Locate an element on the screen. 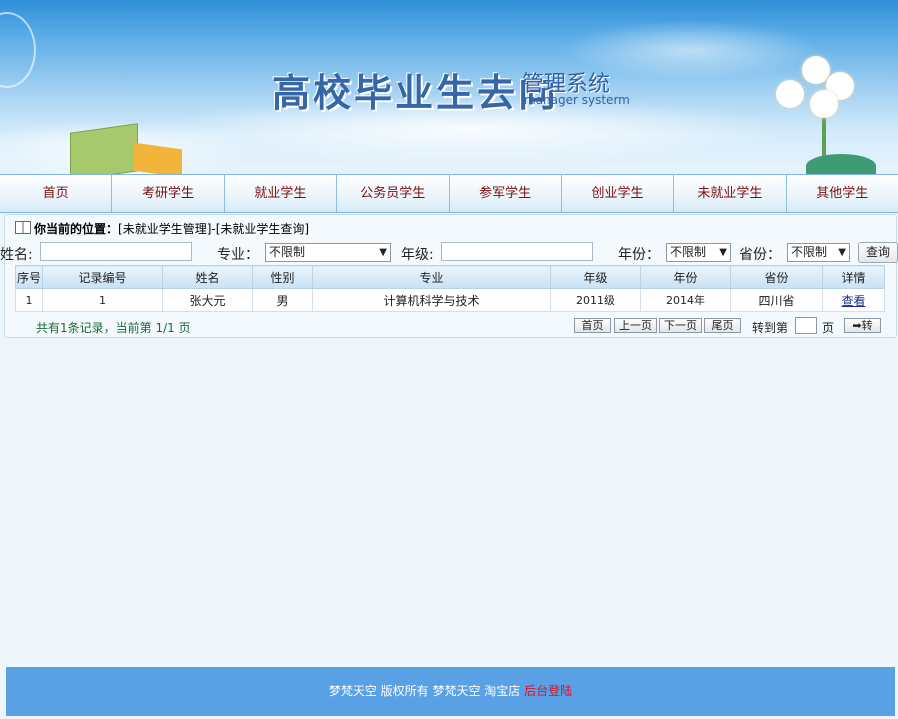 The width and height of the screenshot is (898, 719). goto-page-input is located at coordinates (806, 325).